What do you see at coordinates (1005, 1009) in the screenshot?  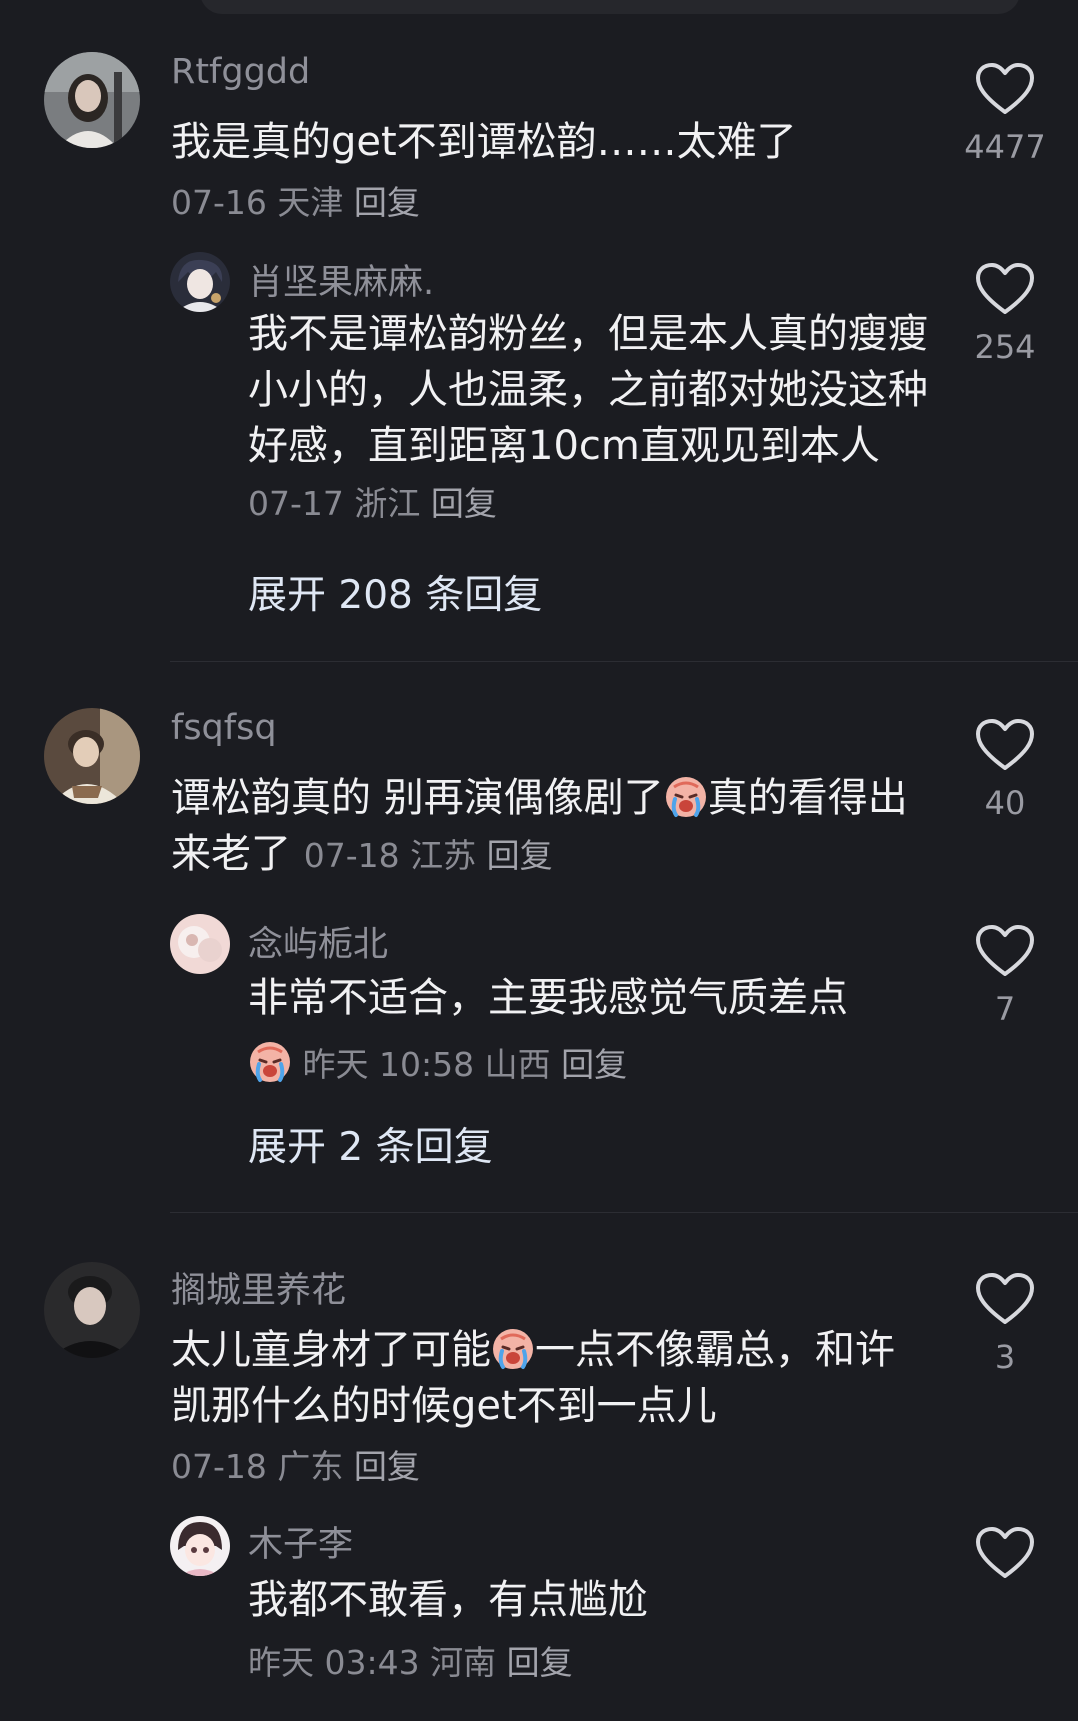 I see `like-count: 7` at bounding box center [1005, 1009].